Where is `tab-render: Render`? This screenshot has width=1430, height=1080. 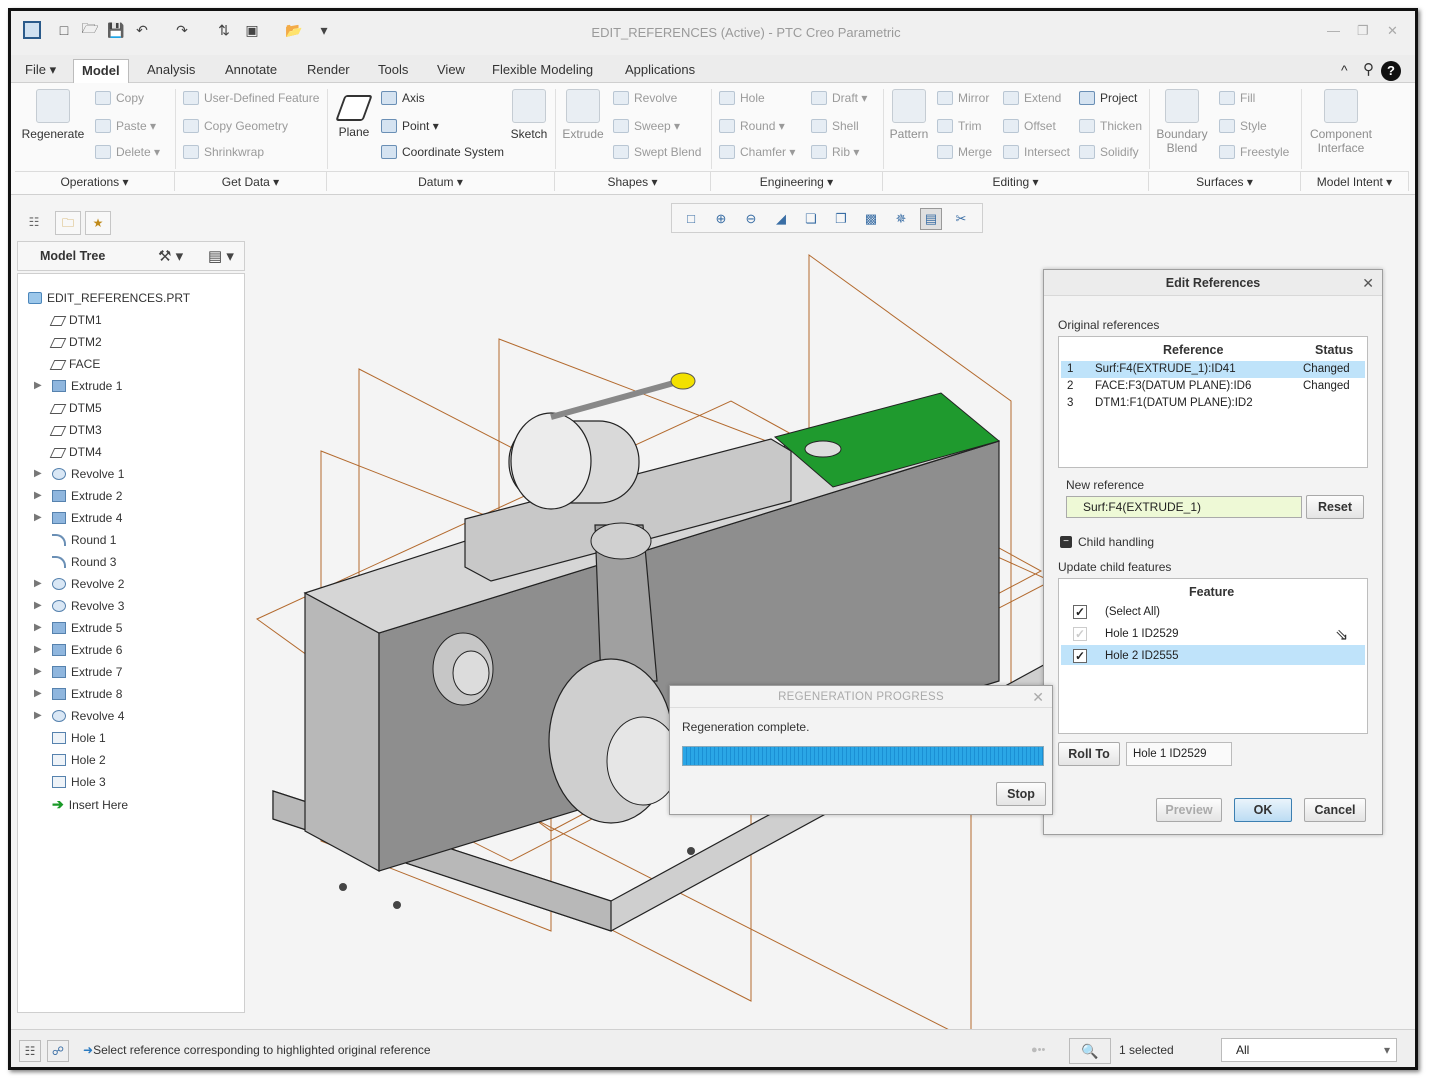 tab-render: Render is located at coordinates (328, 71).